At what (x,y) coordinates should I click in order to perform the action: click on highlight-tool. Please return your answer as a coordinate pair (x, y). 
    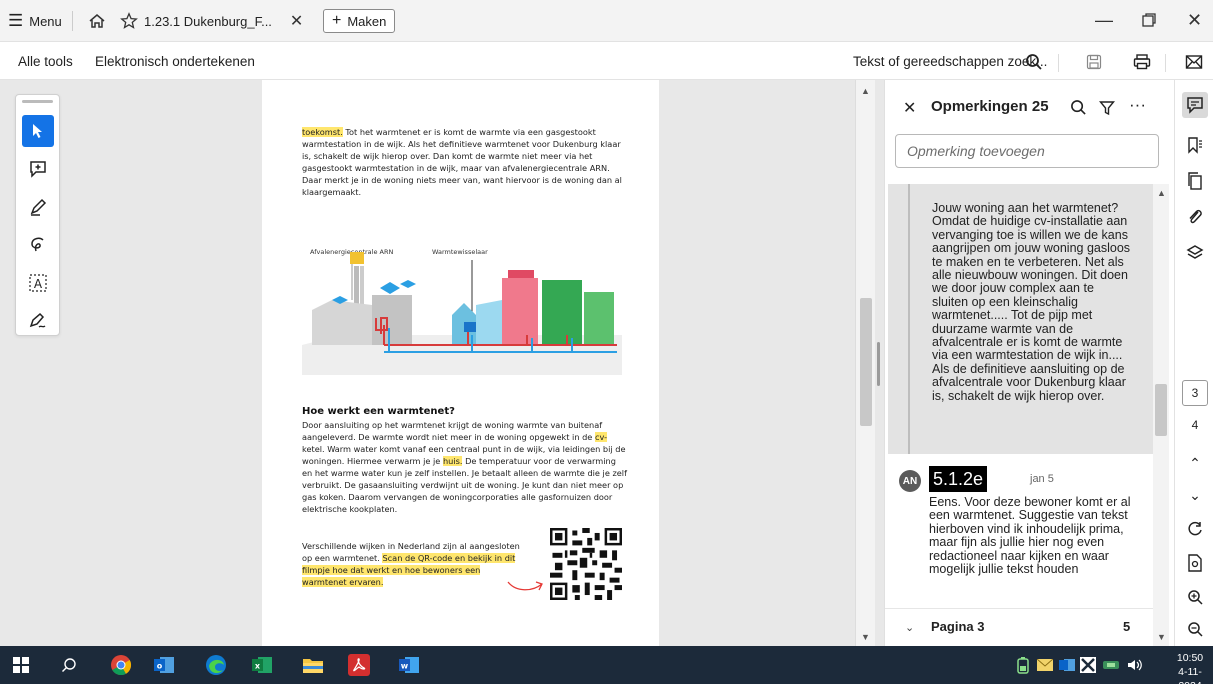
    Looking at the image, I should click on (38, 207).